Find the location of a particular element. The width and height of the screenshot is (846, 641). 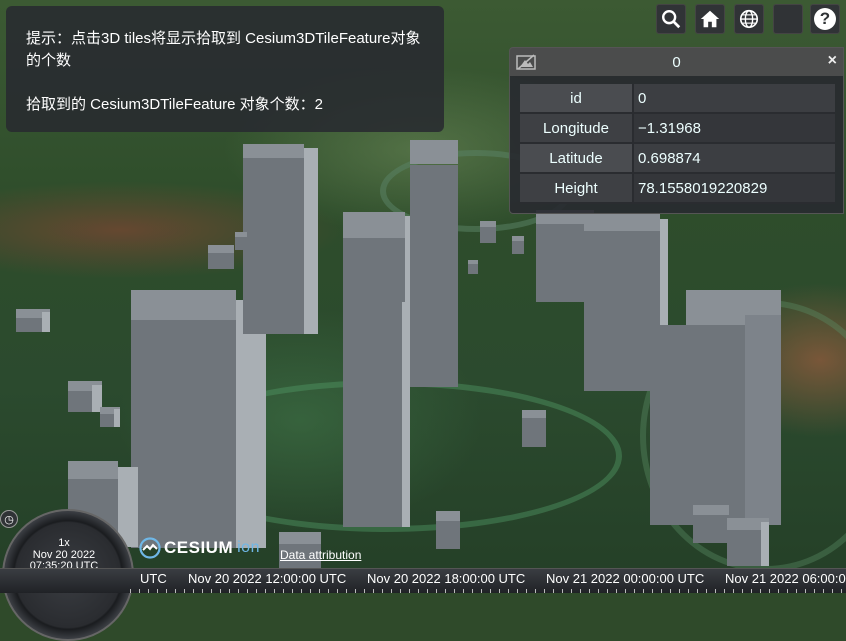

property-key: id is located at coordinates (576, 99).